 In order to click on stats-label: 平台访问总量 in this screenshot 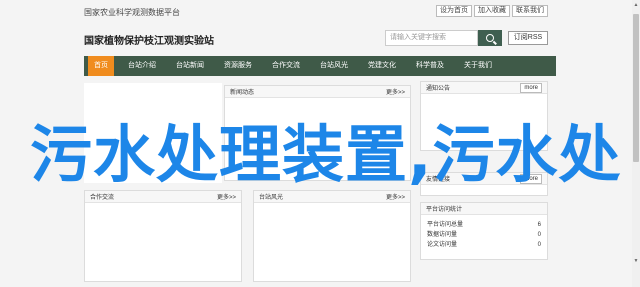, I will do `click(445, 225)`.